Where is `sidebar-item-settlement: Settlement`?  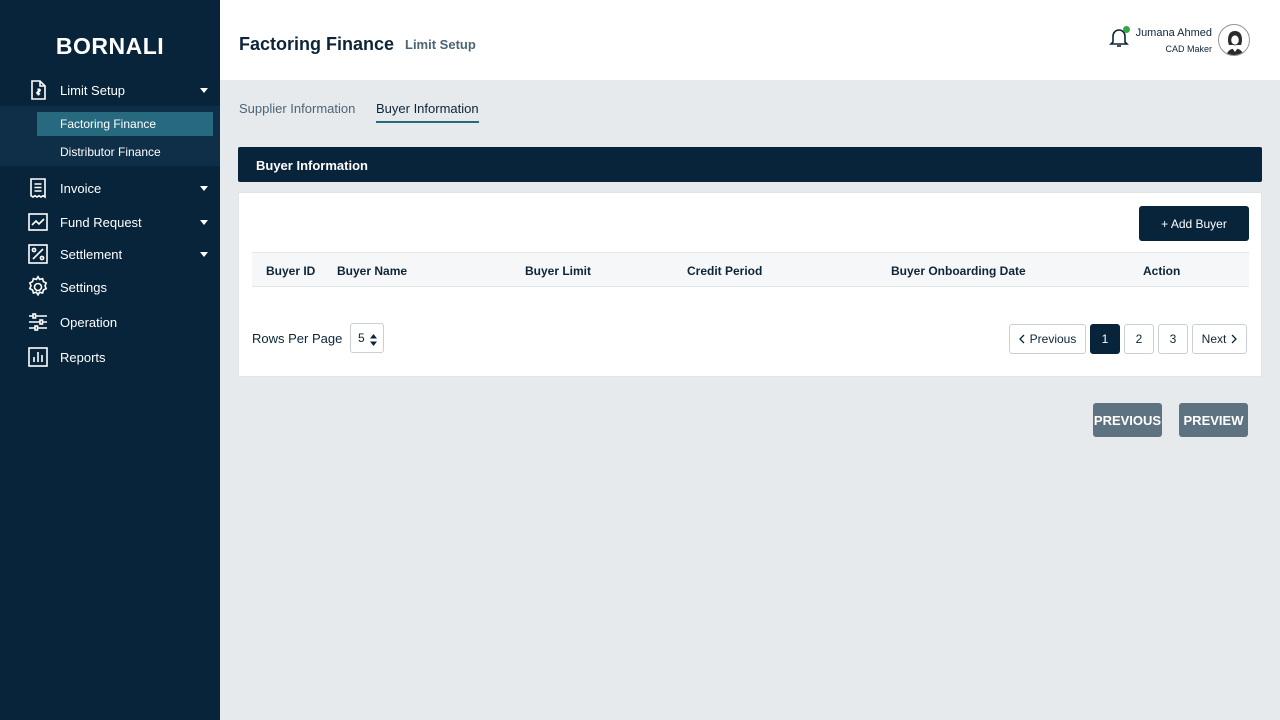 sidebar-item-settlement: Settlement is located at coordinates (110, 254).